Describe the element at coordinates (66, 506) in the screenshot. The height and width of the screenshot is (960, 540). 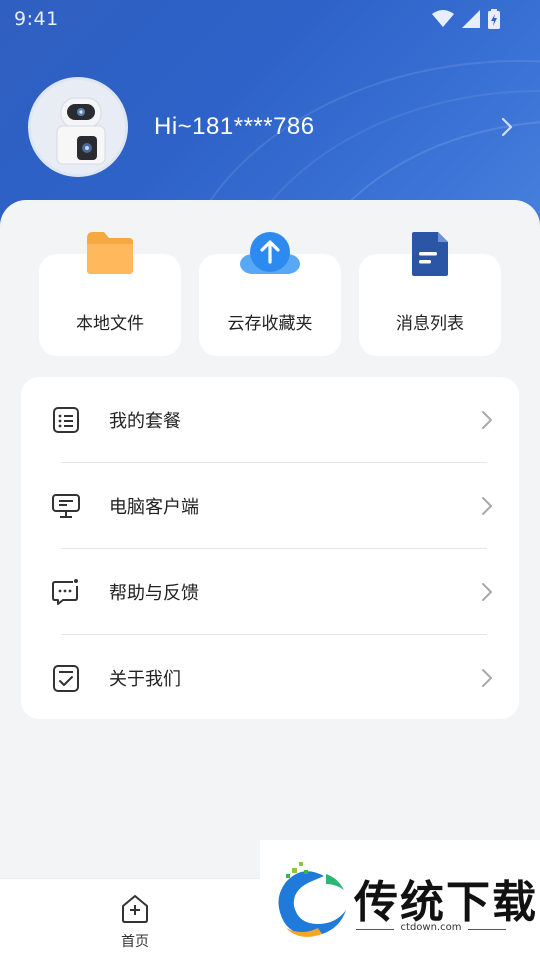
I see `monitor-icon` at that location.